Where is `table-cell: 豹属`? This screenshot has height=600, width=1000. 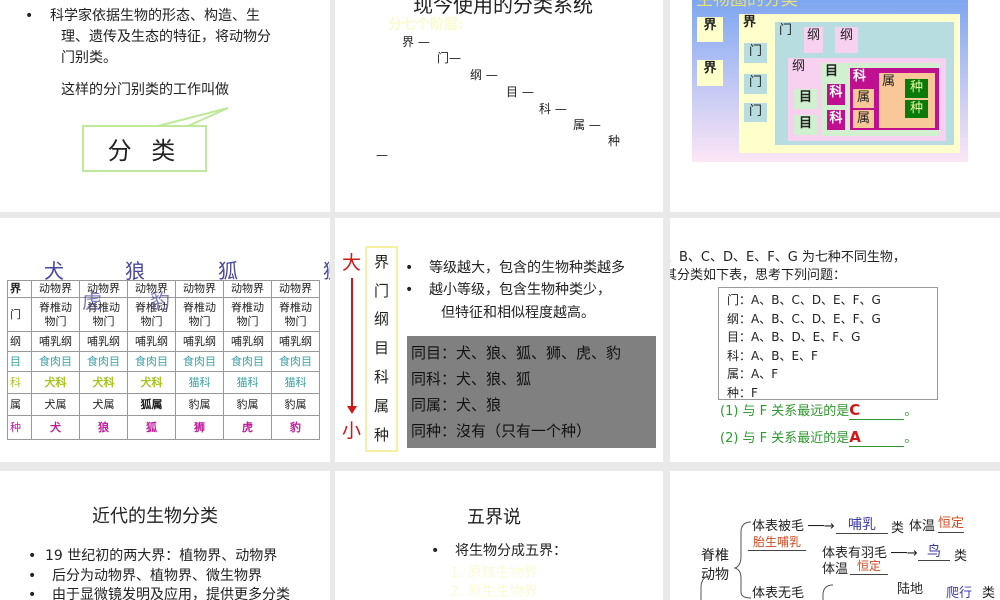
table-cell: 豹属 is located at coordinates (199, 404).